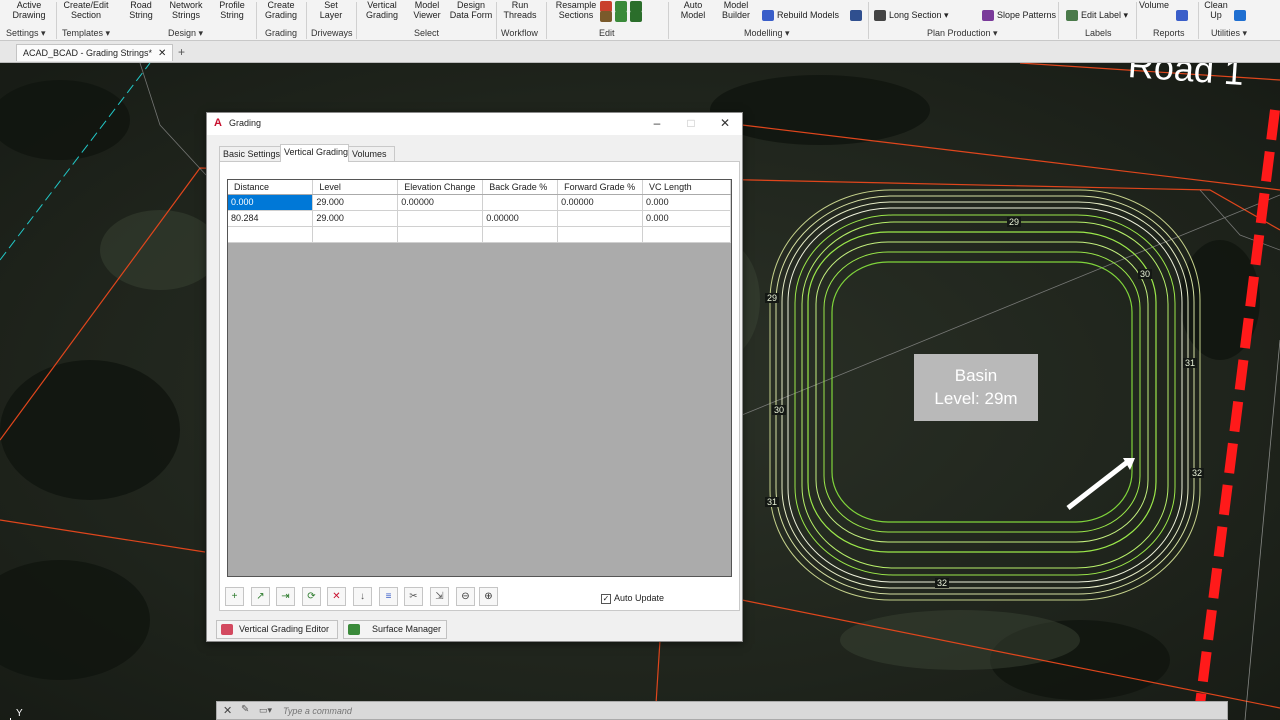 Image resolution: width=1280 pixels, height=720 pixels. What do you see at coordinates (362, 596) in the screenshot?
I see `move-down-icon: ↓` at bounding box center [362, 596].